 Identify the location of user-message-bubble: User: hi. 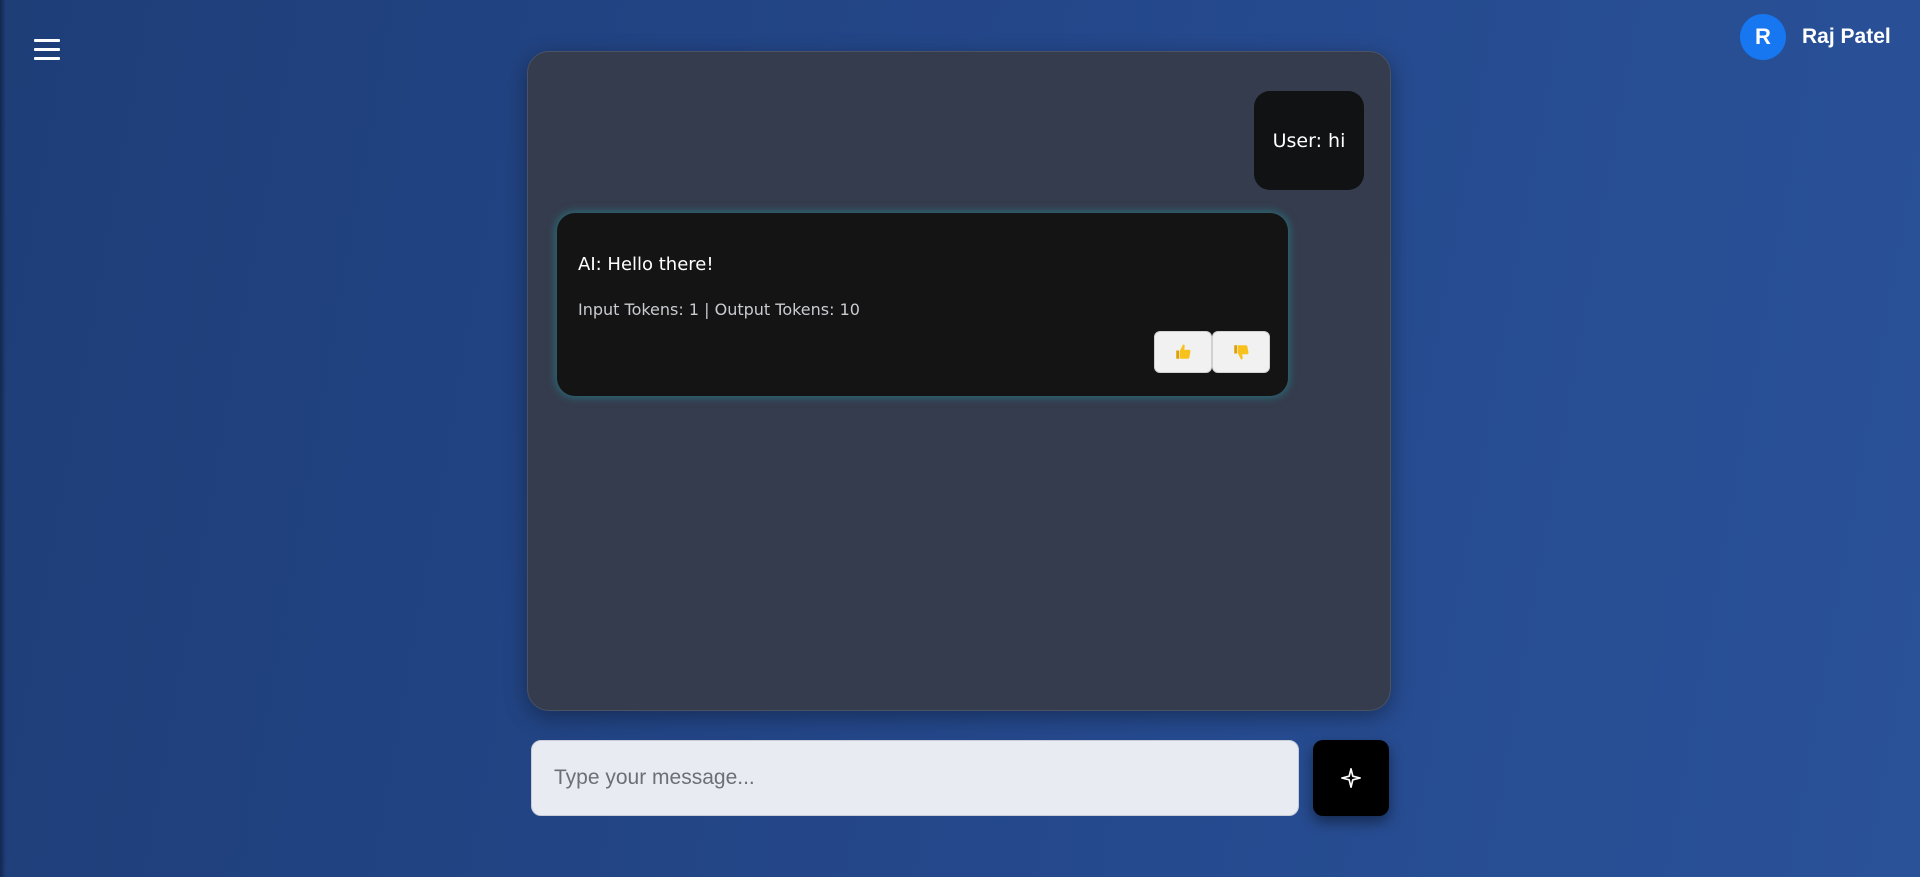
(1309, 140).